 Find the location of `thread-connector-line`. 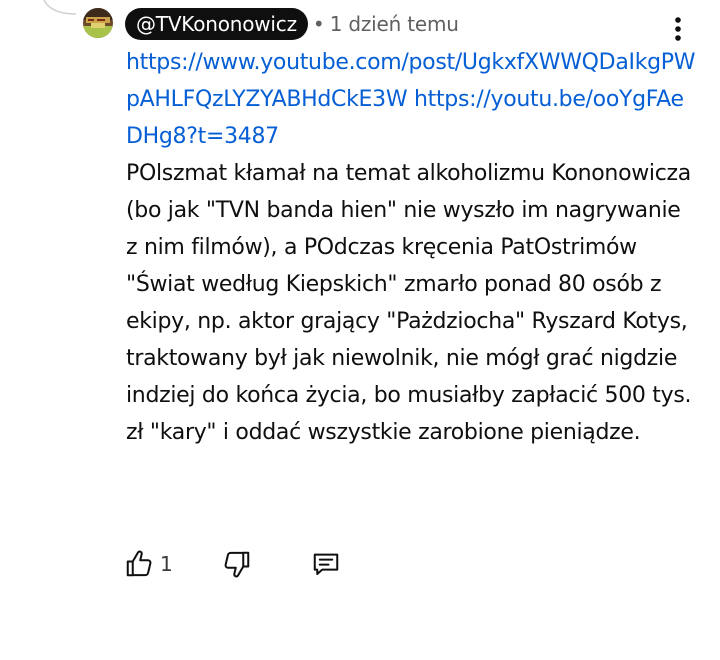

thread-connector-line is located at coordinates (60, 7).